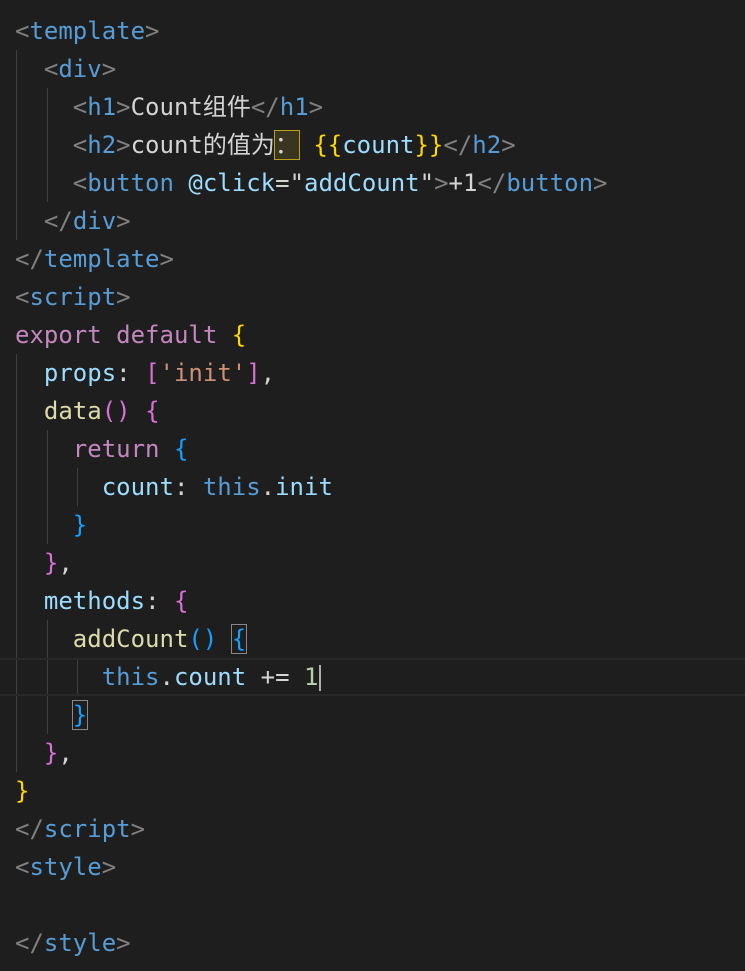  I want to click on code-line: </style>, so click(73, 943).